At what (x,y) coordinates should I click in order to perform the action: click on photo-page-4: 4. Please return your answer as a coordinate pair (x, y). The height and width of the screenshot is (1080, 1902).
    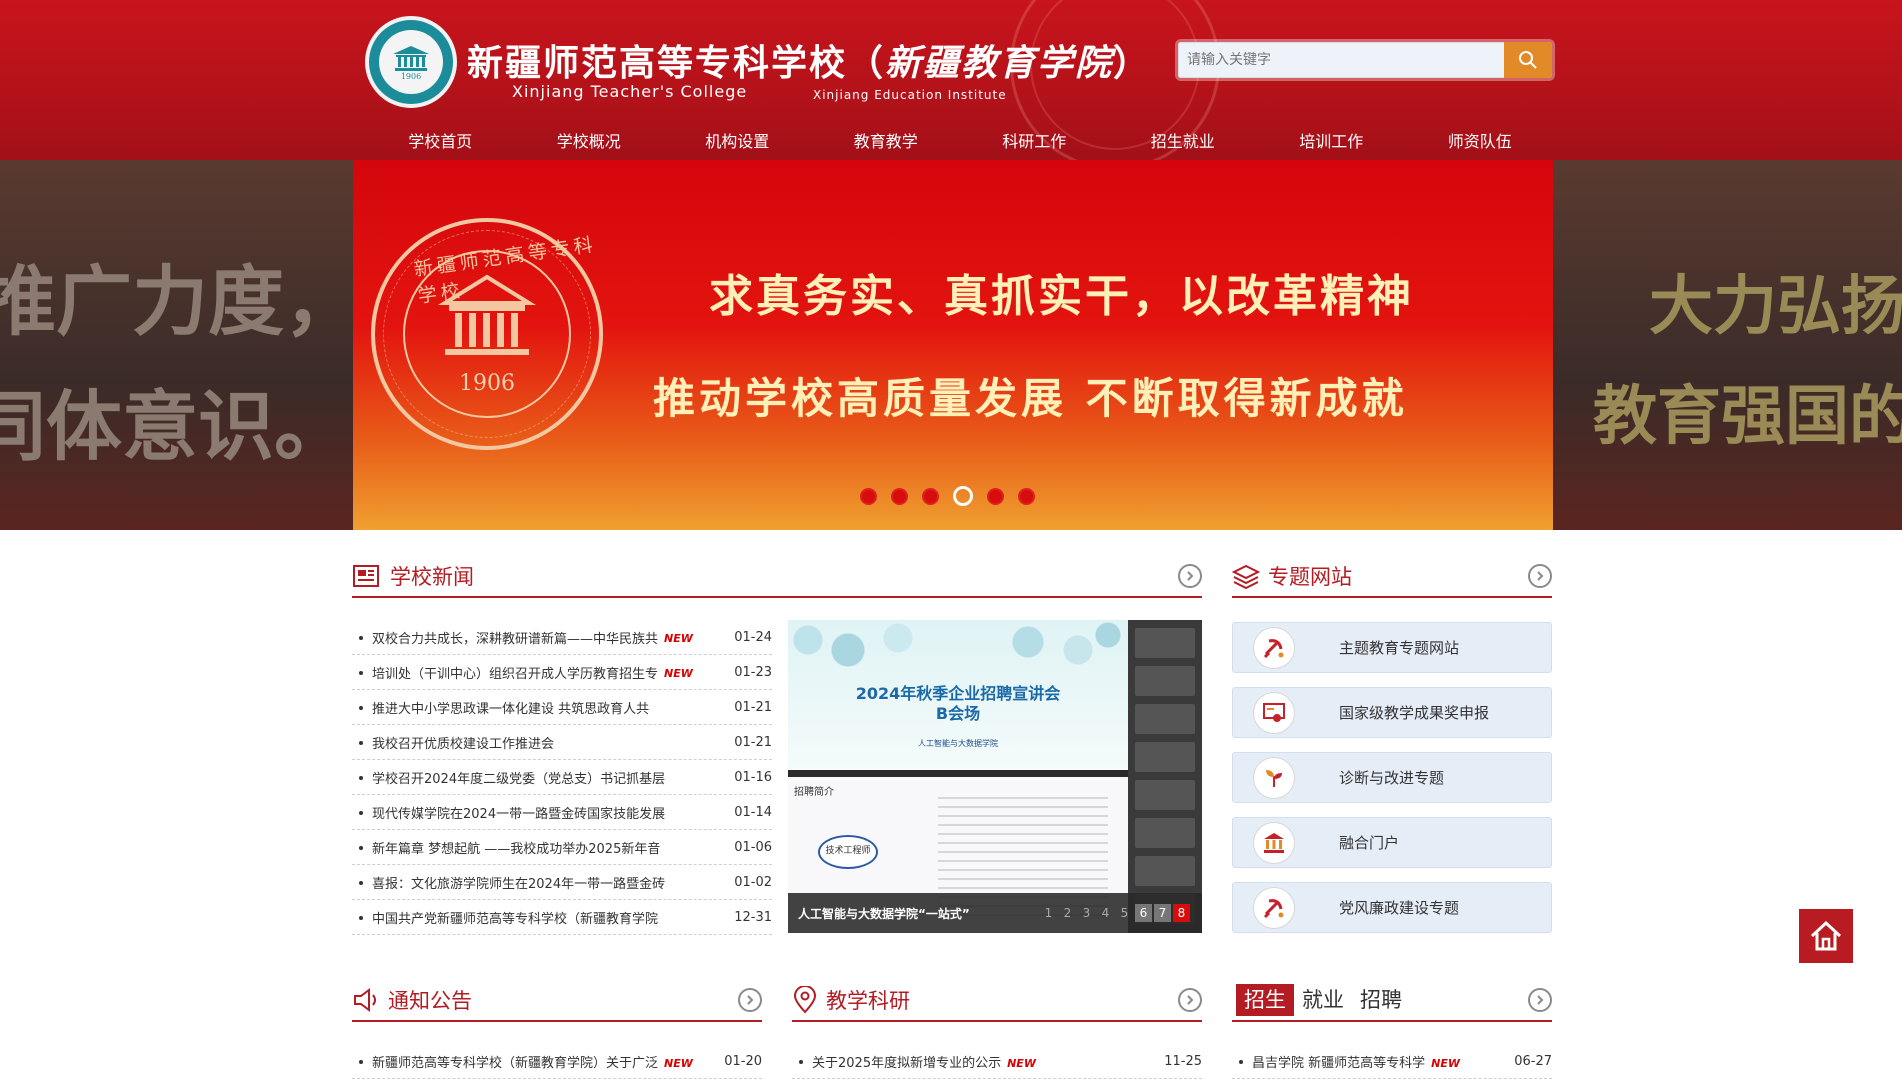
    Looking at the image, I should click on (1105, 913).